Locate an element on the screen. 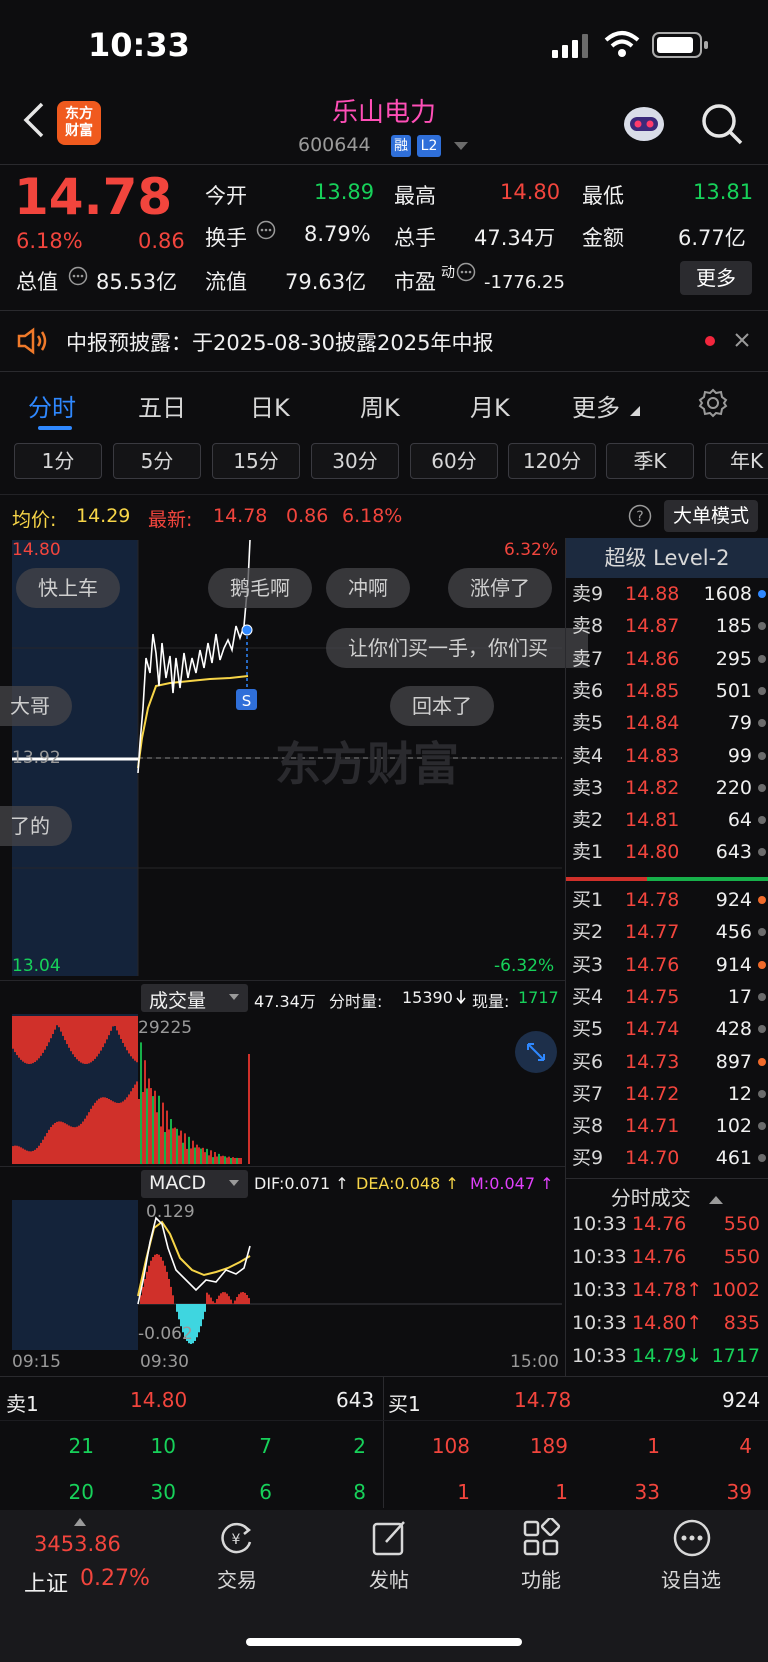 This screenshot has height=1662, width=768. bid-row: 买6 14.73 897 is located at coordinates (669, 1062).